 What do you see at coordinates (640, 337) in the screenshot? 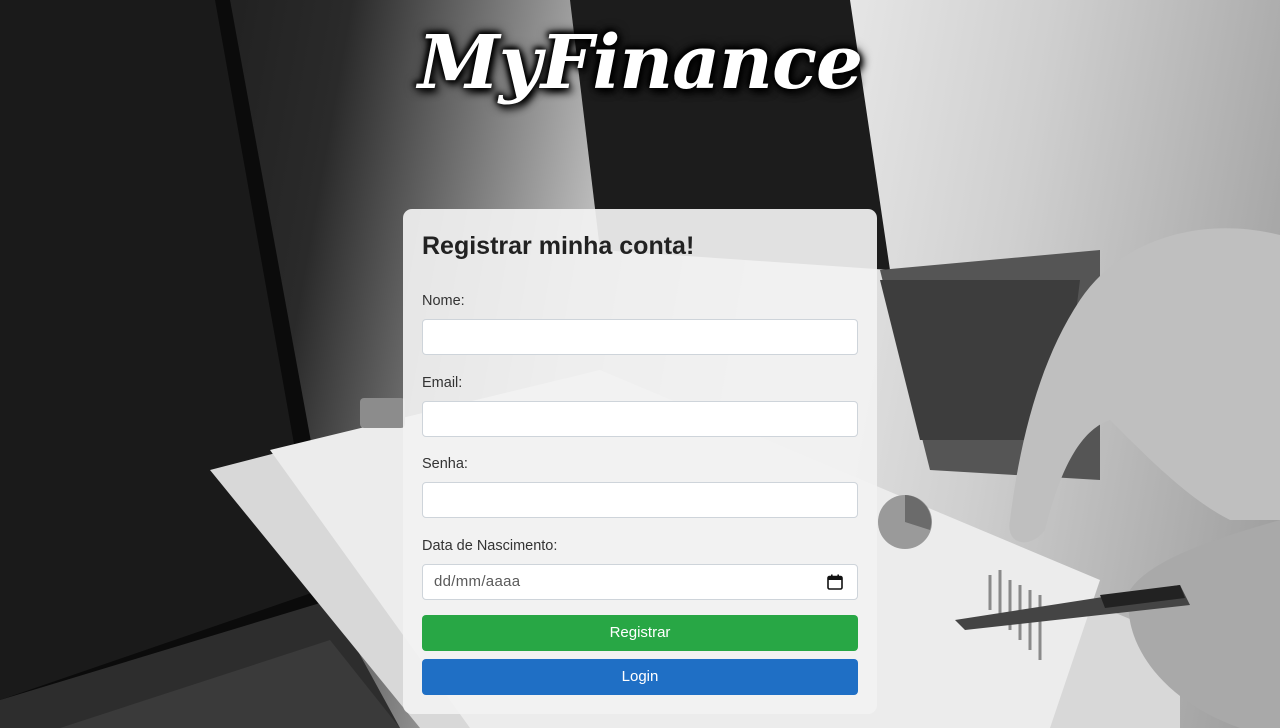
I see `name-input` at bounding box center [640, 337].